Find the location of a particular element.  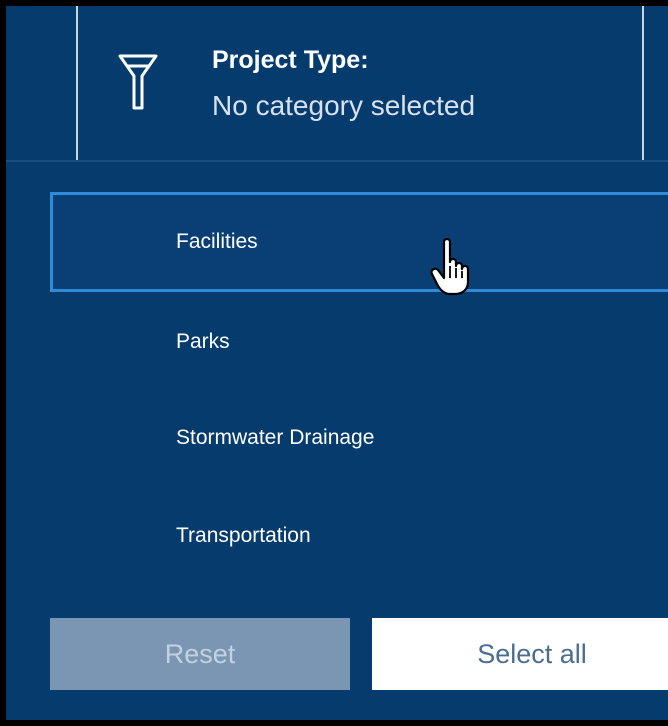

reset-button: Reset is located at coordinates (200, 654).